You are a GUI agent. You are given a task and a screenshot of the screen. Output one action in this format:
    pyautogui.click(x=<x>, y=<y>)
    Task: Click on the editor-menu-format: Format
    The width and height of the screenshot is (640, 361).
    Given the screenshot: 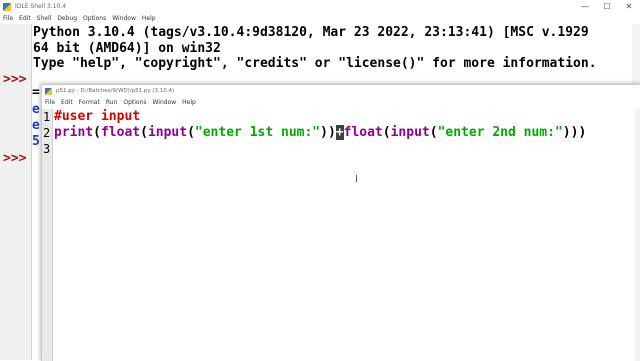 What is the action you would take?
    pyautogui.click(x=89, y=102)
    